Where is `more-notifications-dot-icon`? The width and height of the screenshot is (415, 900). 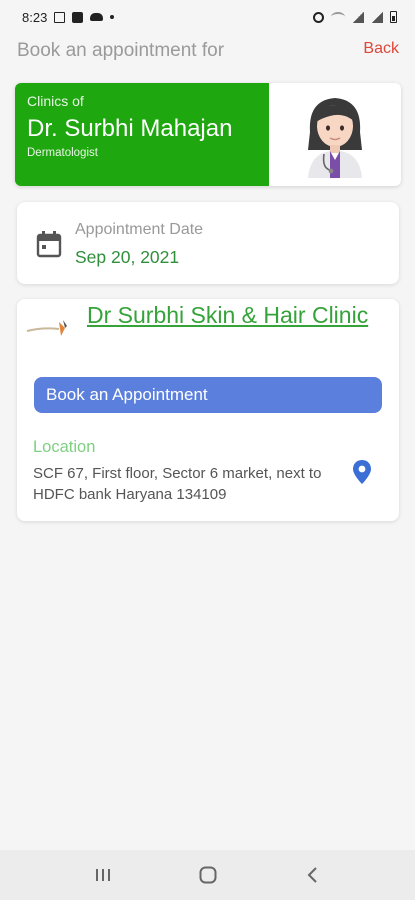 more-notifications-dot-icon is located at coordinates (112, 17).